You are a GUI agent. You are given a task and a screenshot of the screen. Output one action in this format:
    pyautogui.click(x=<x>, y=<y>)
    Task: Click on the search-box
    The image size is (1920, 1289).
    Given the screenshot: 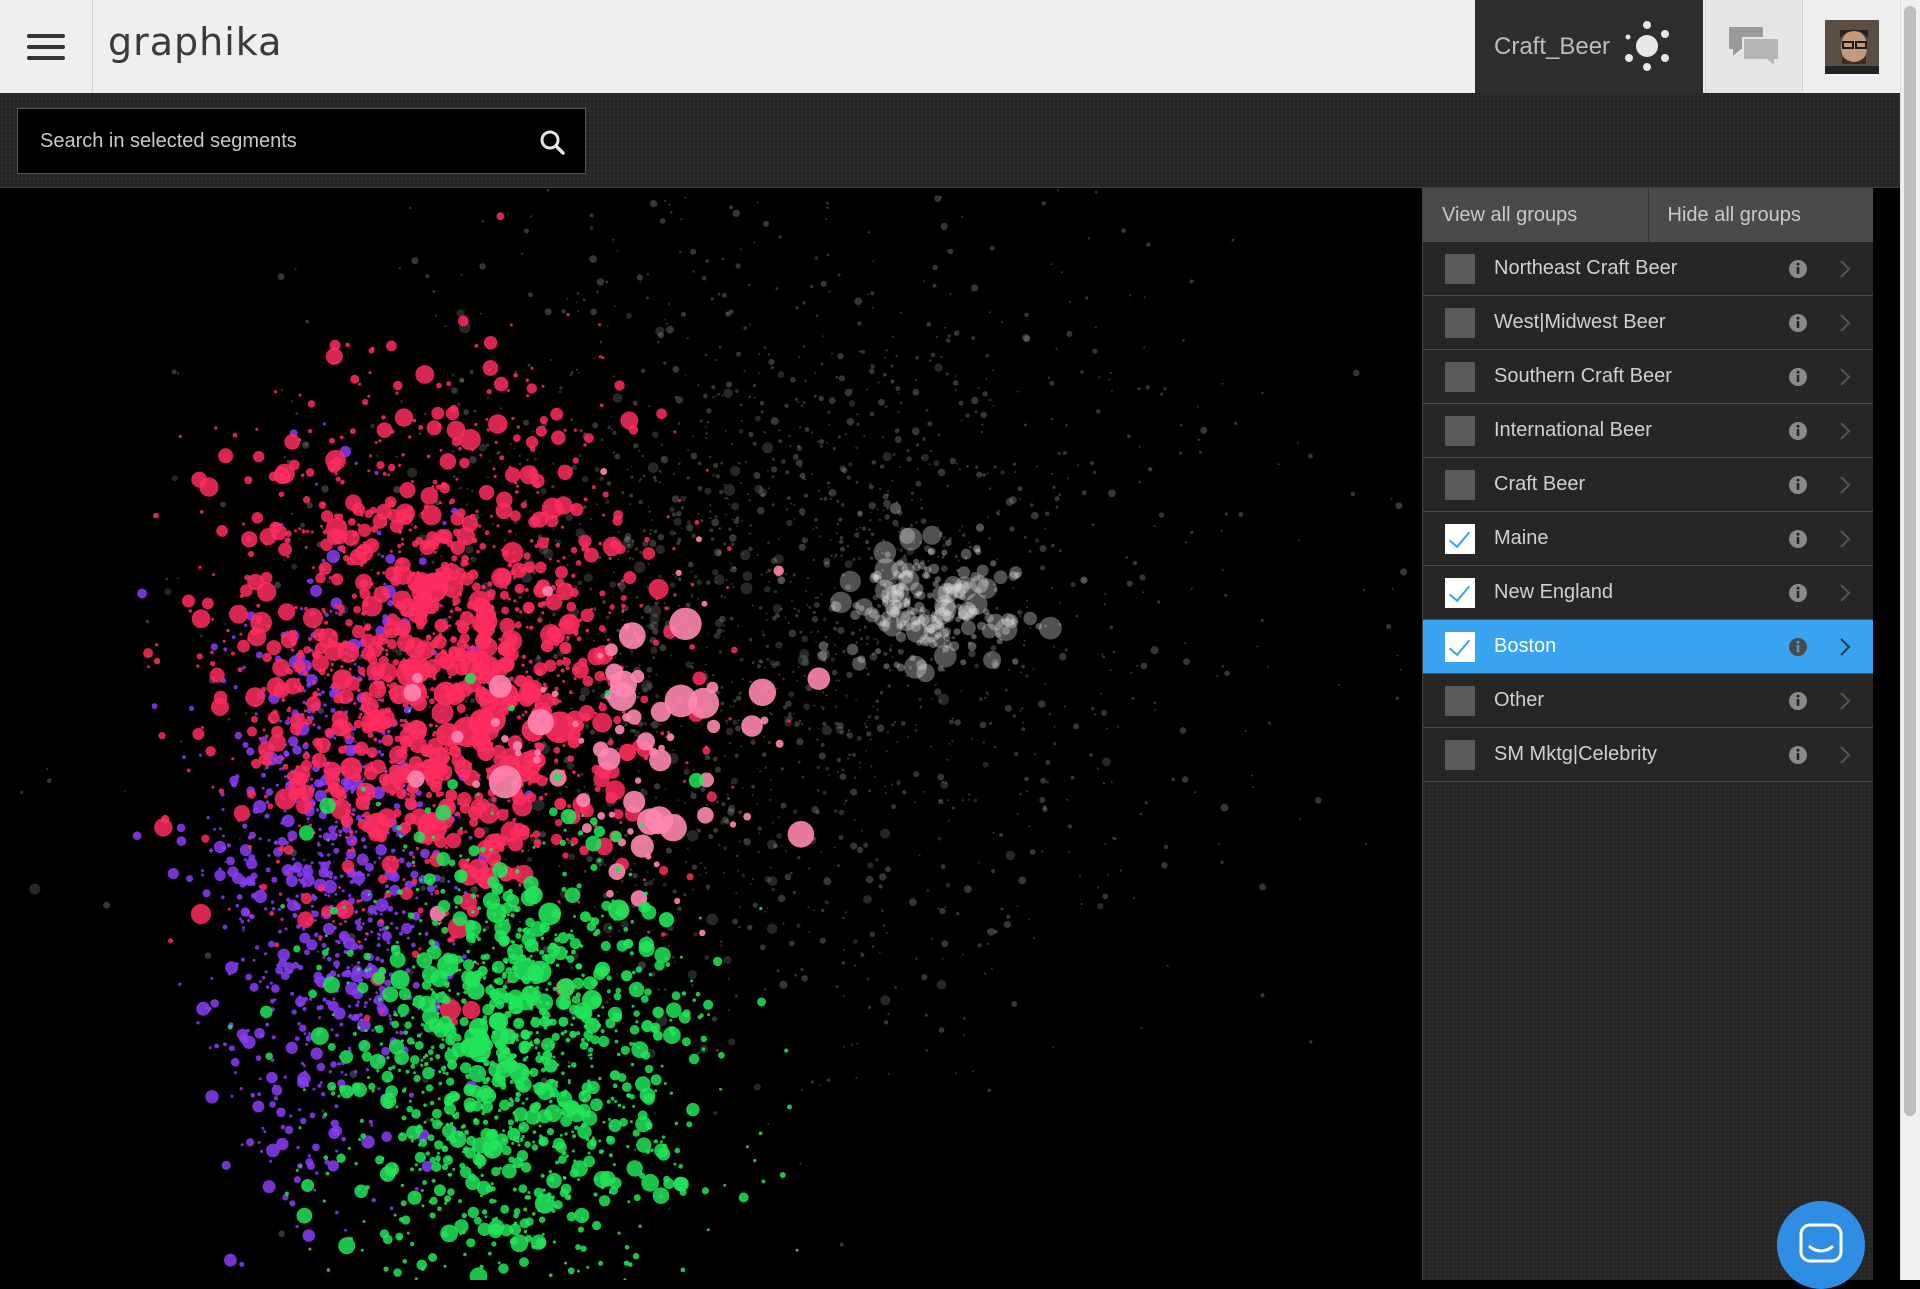 What is the action you would take?
    pyautogui.click(x=301, y=141)
    